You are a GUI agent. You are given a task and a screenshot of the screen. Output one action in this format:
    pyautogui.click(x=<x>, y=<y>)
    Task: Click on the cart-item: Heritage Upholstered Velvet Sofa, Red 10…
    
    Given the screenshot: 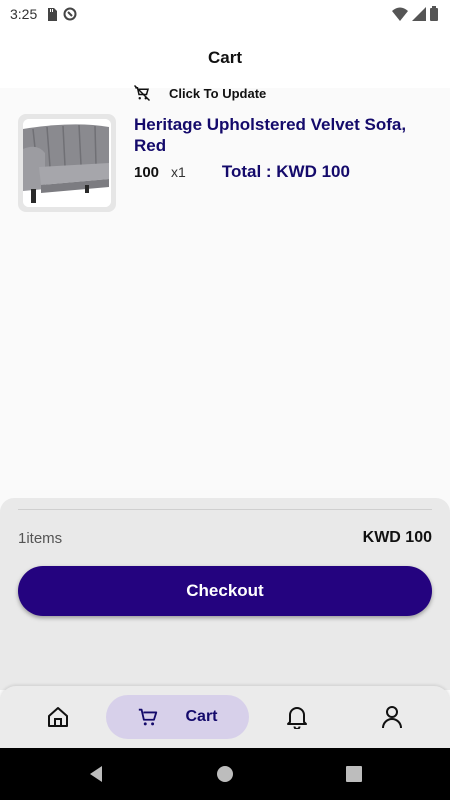 What is the action you would take?
    pyautogui.click(x=228, y=169)
    